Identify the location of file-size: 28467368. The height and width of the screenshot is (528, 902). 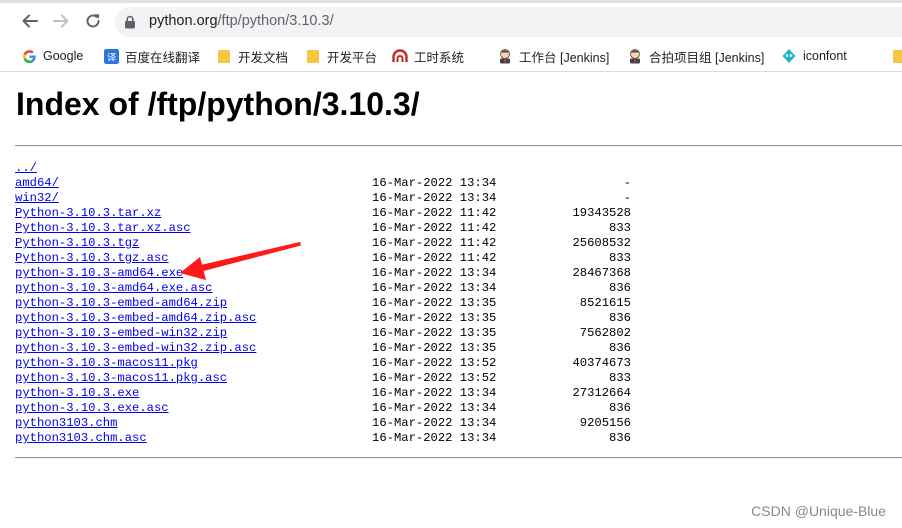
(601, 273).